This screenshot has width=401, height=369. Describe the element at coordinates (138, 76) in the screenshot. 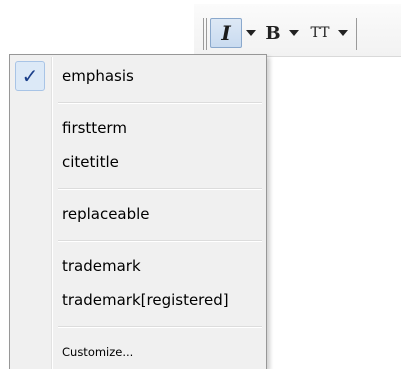

I see `menu-item-emphasis: ✓ emphasis` at that location.